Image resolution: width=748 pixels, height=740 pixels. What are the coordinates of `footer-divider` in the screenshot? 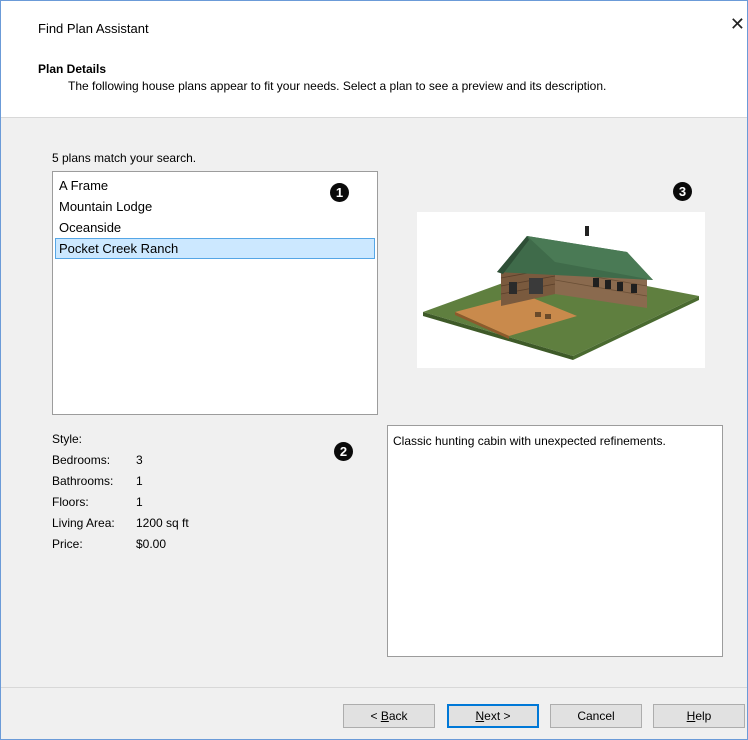 It's located at (374, 687).